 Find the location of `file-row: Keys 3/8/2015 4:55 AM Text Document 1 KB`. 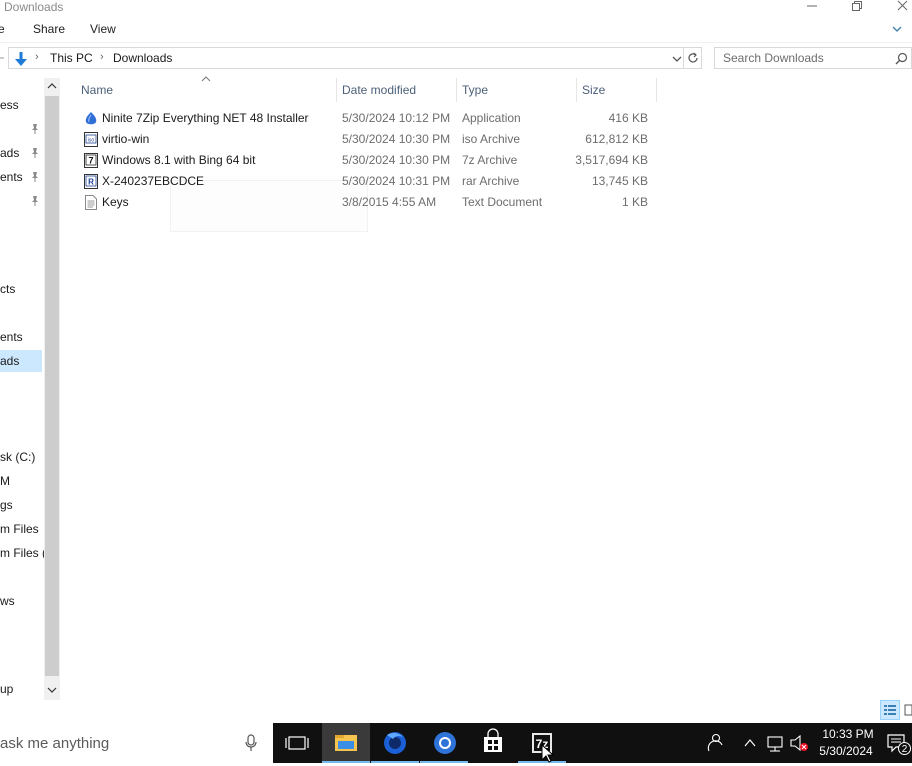

file-row: Keys 3/8/2015 4:55 AM Text Document 1 KB is located at coordinates (368, 202).